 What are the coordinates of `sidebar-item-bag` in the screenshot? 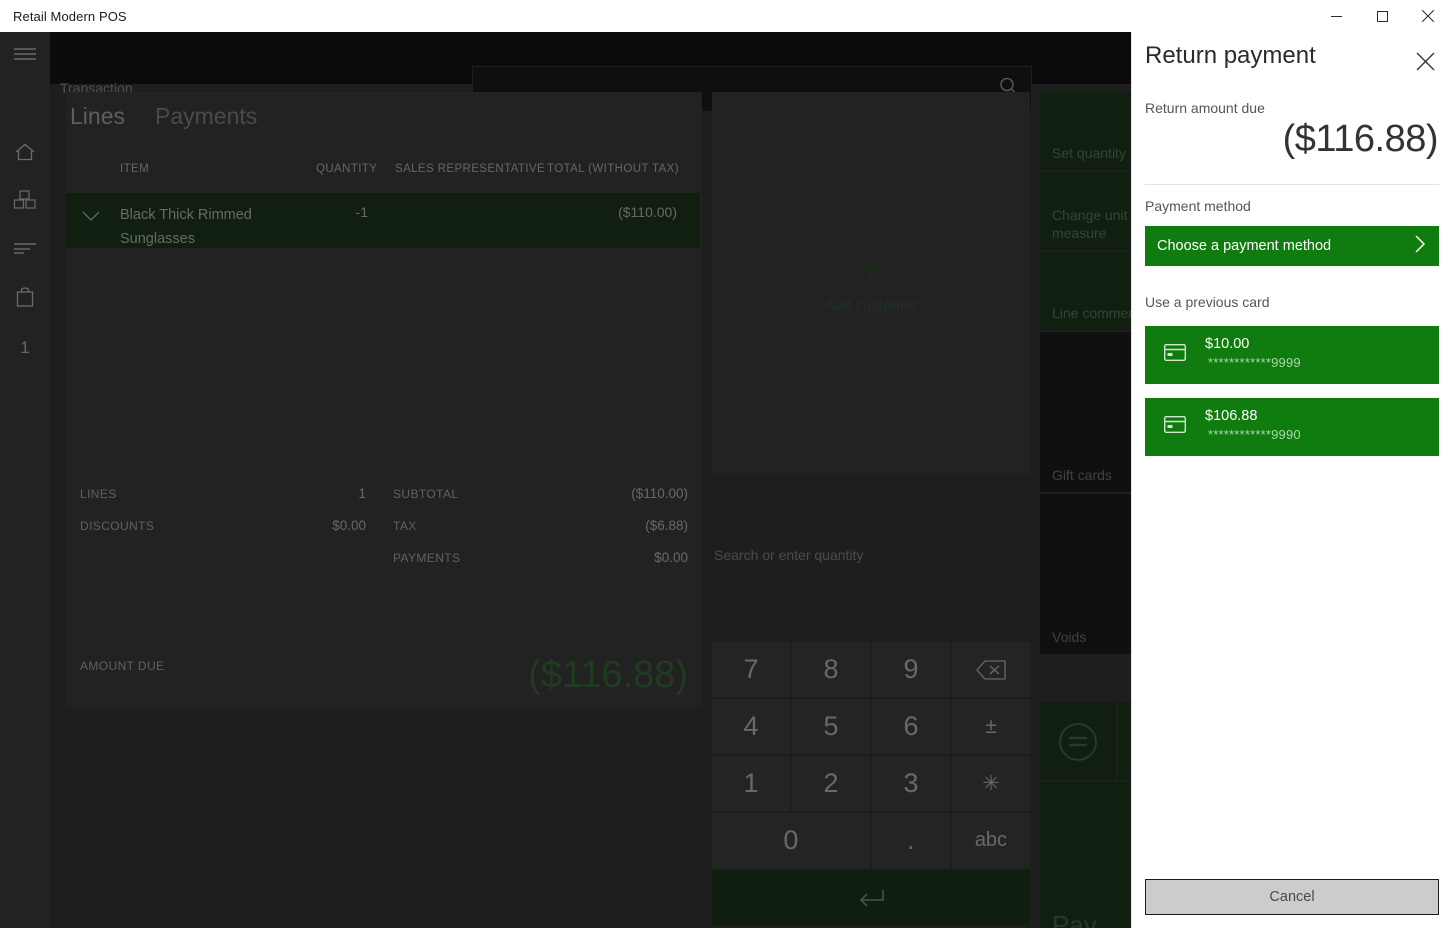 It's located at (25, 299).